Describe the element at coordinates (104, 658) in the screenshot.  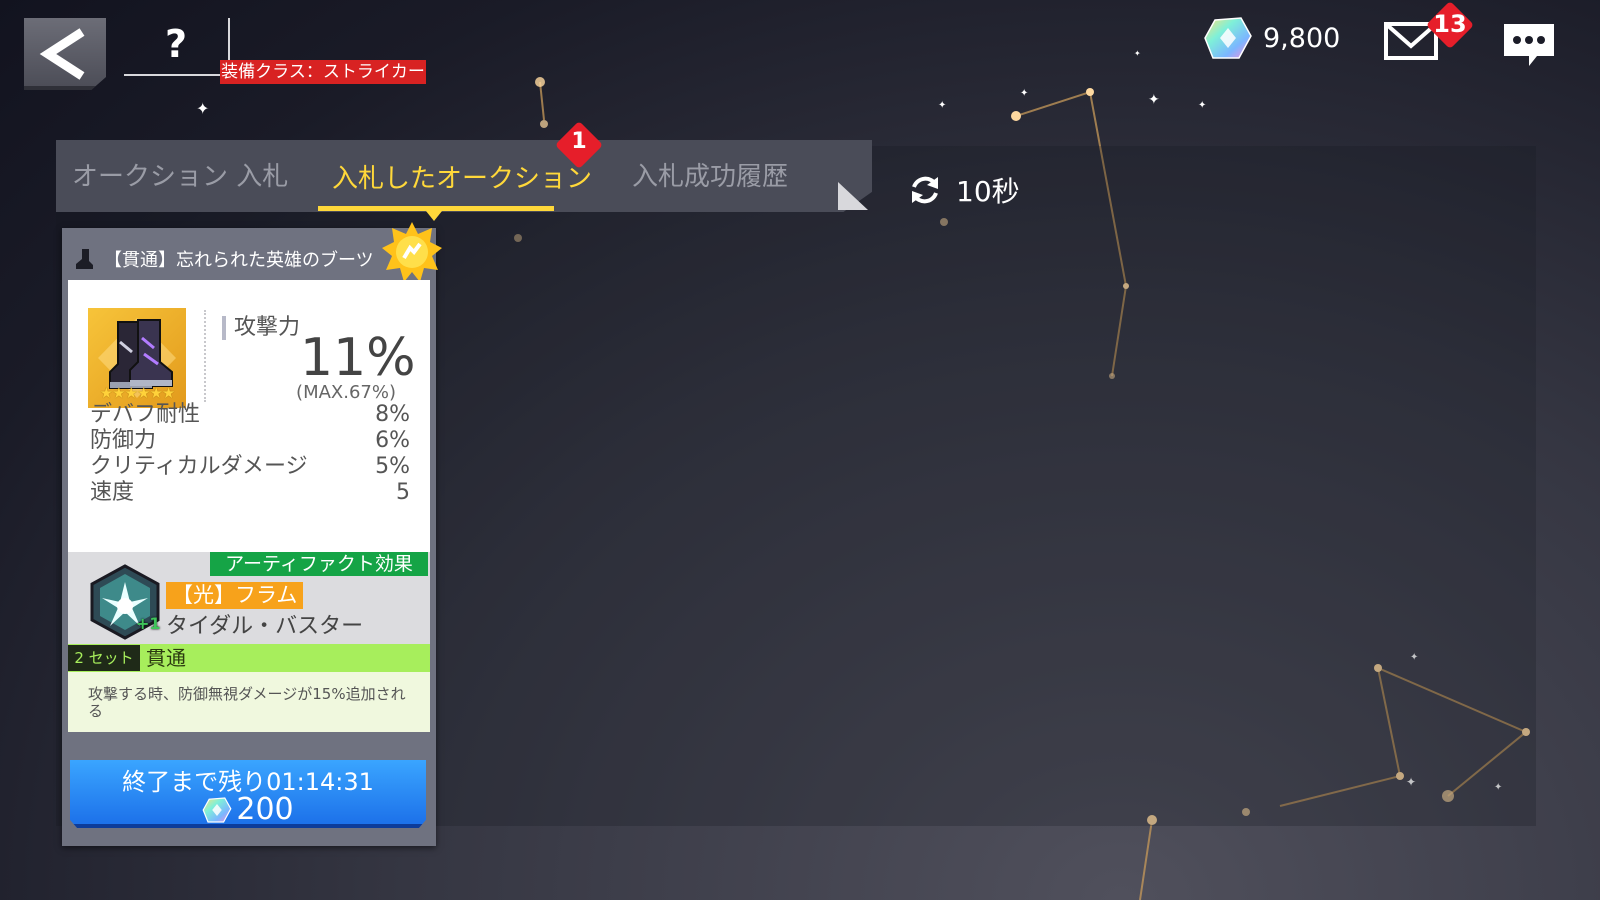
I see `set-count: 2 セット` at that location.